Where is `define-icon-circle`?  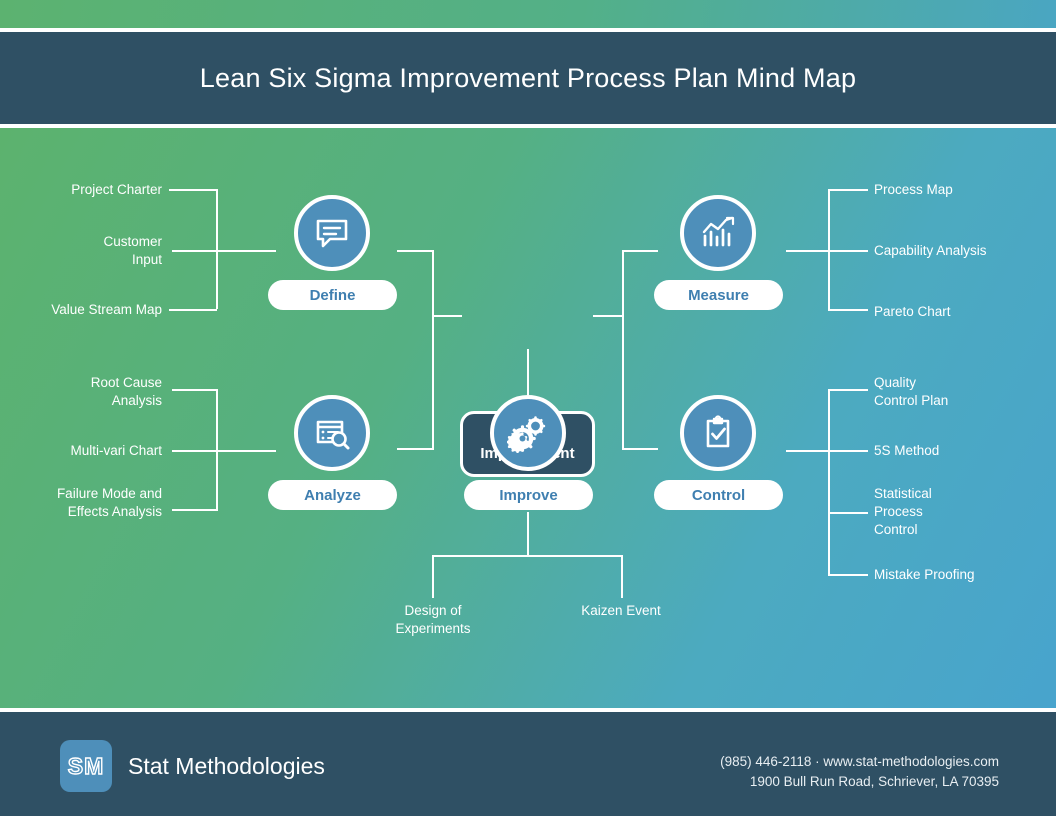
define-icon-circle is located at coordinates (332, 233).